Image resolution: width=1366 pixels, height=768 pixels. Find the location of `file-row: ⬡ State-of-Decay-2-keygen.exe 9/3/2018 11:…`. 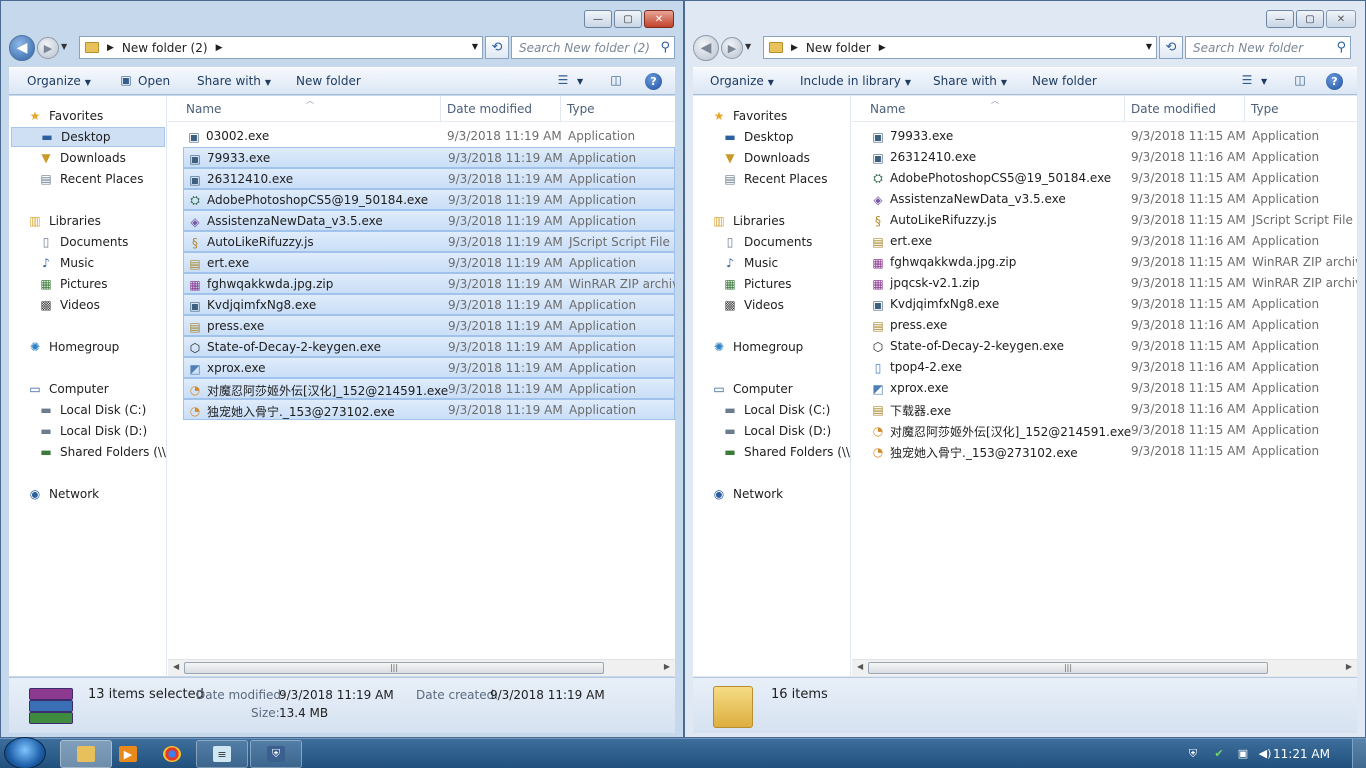

file-row: ⬡ State-of-Decay-2-keygen.exe 9/3/2018 11:… is located at coordinates (1106, 346).